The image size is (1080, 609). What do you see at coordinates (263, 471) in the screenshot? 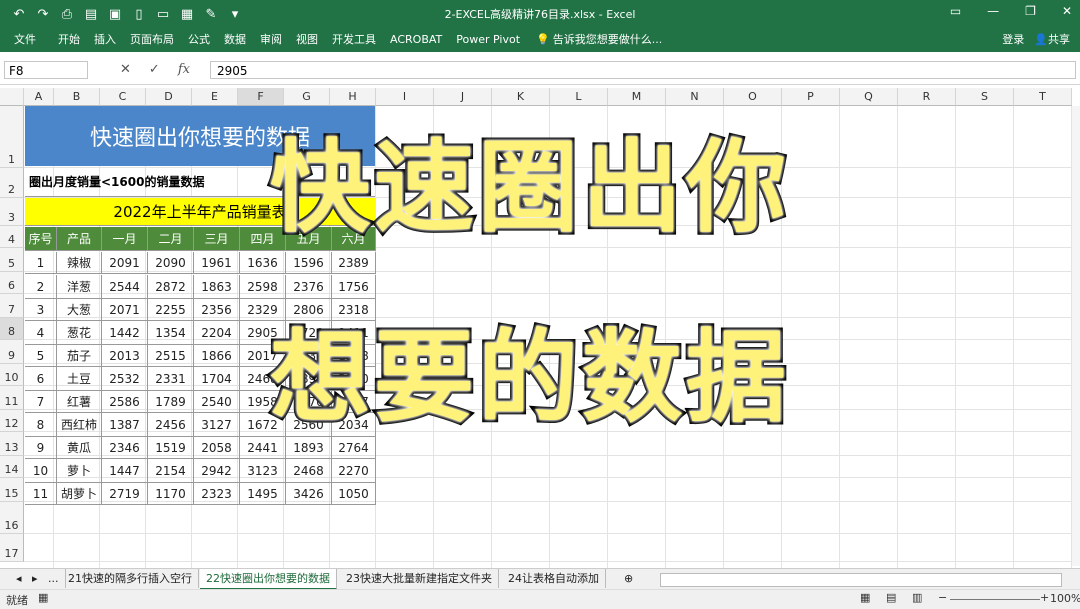
I see `table-cell: 3123` at bounding box center [263, 471].